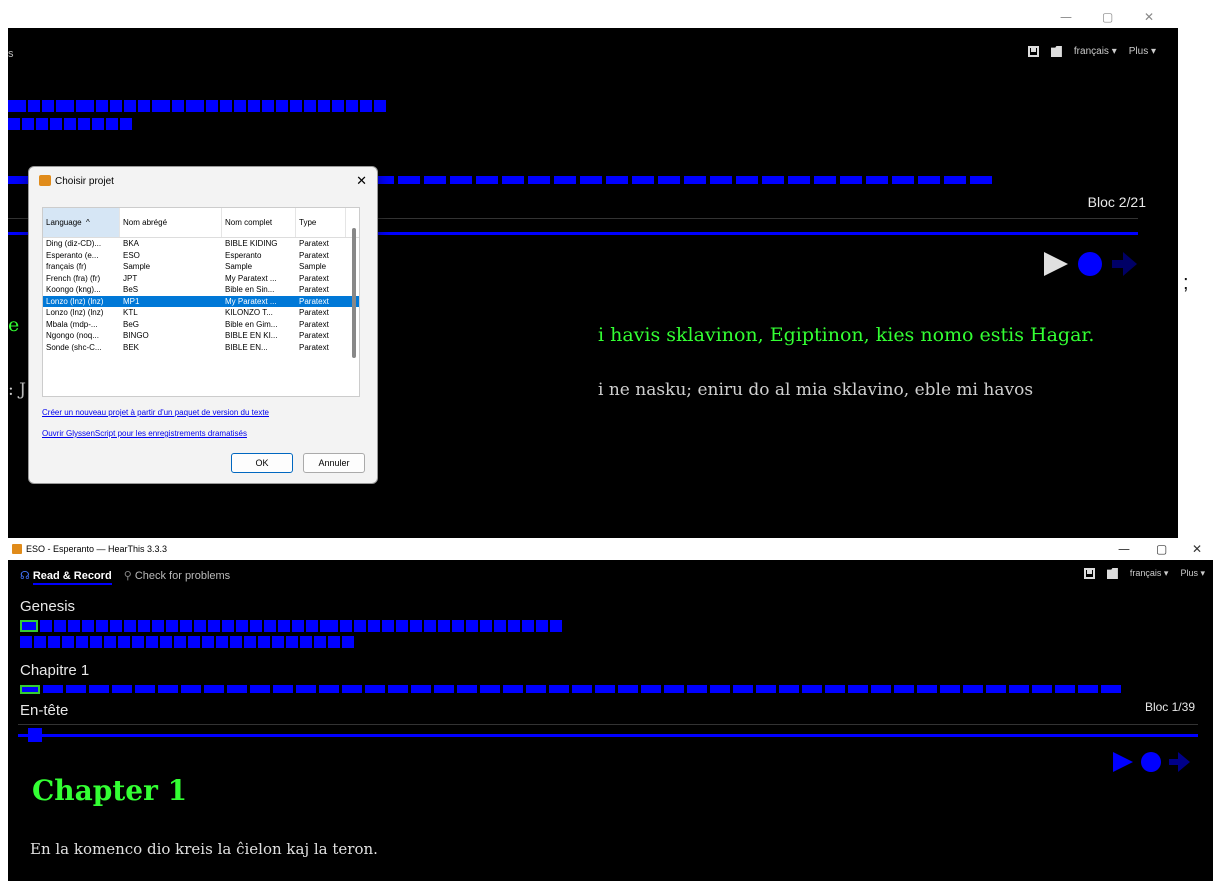  I want to click on maximize-button: ▢, so click(1107, 17).